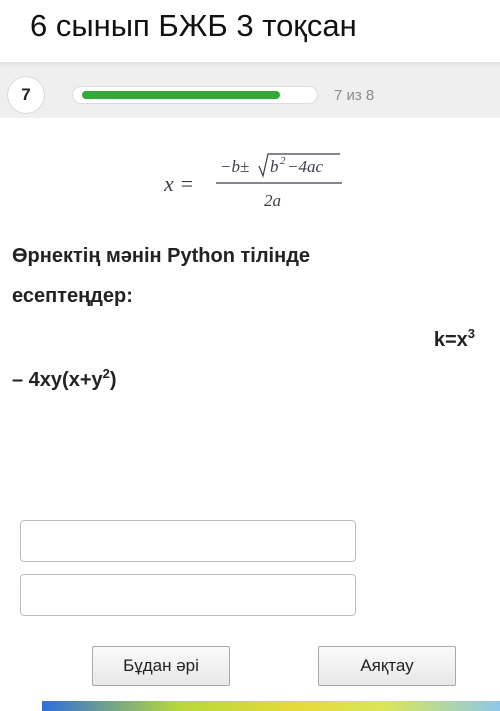 The height and width of the screenshot is (711, 500). I want to click on expression-pre: – 4xy(x+y, so click(57, 380).